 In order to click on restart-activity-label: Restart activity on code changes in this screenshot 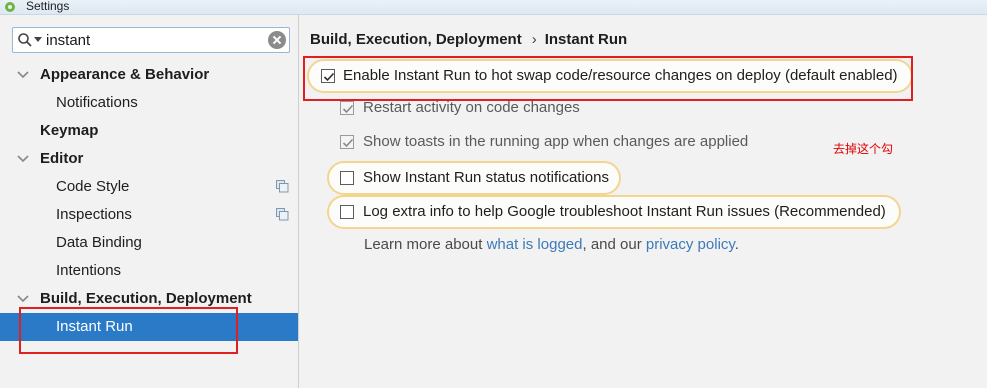, I will do `click(471, 107)`.